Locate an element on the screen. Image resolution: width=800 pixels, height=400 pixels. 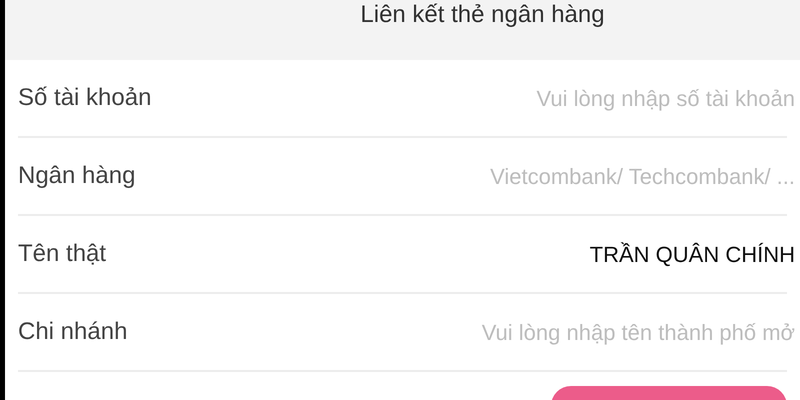
field-label: Tên thật is located at coordinates (62, 254).